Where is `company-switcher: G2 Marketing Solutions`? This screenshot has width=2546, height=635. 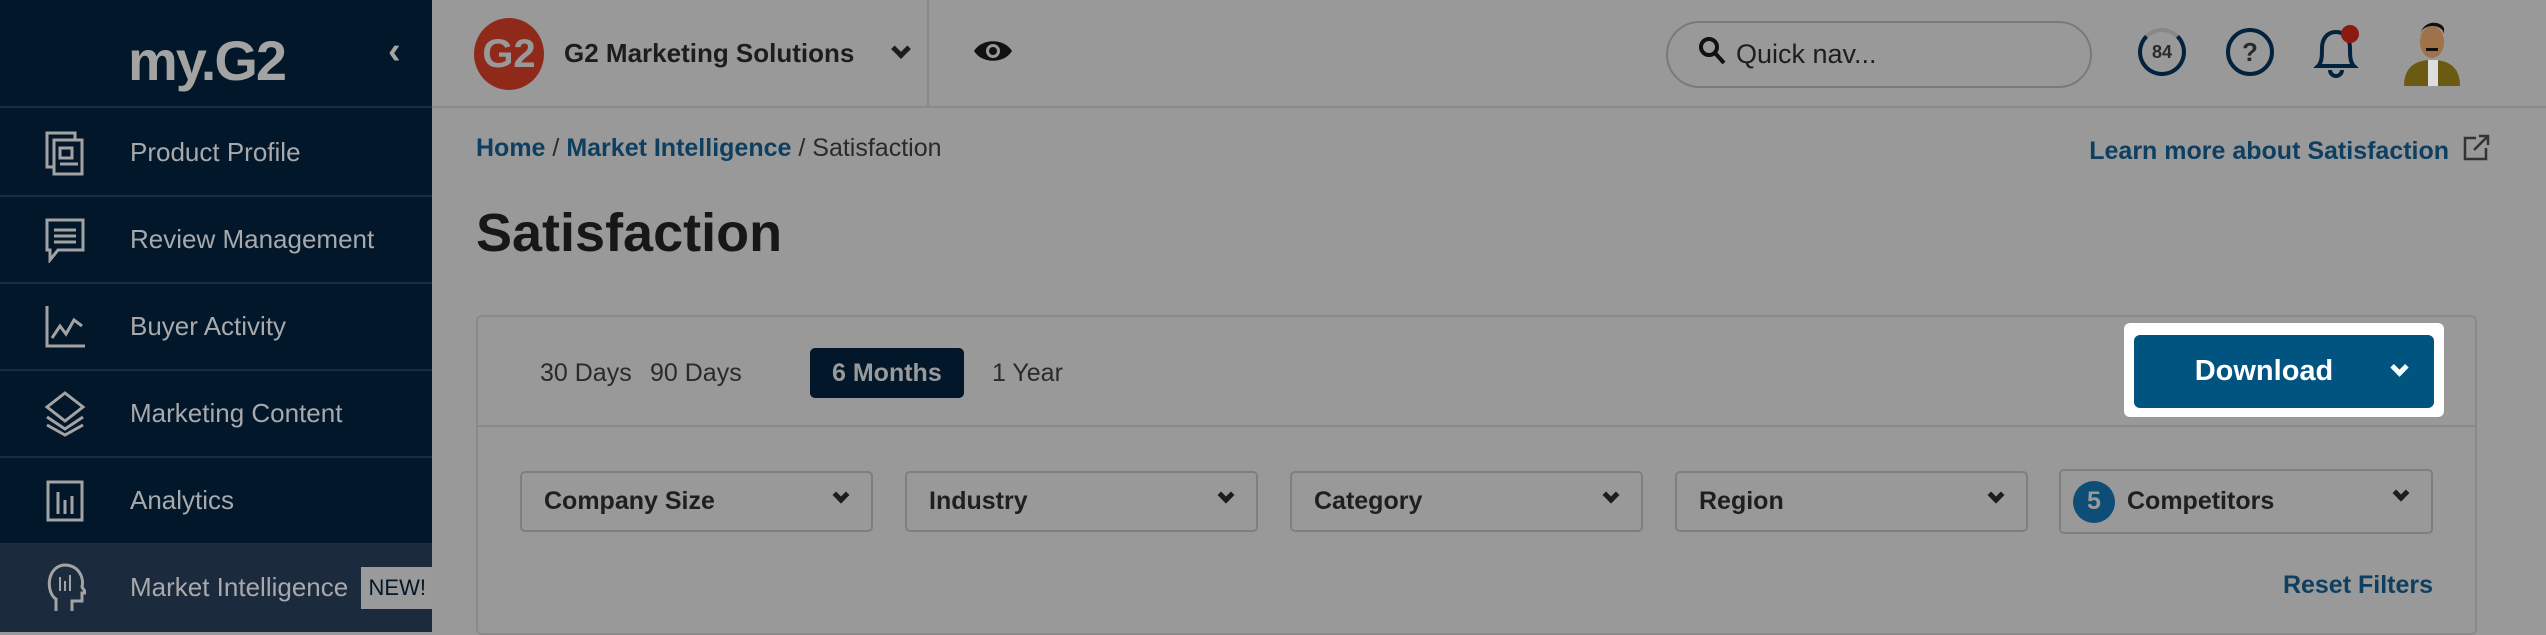
company-switcher: G2 Marketing Solutions is located at coordinates (737, 53).